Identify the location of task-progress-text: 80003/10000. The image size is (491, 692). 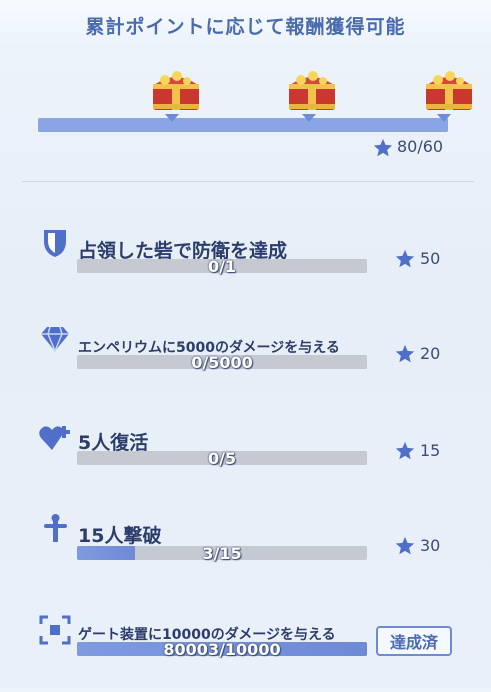
(222, 649).